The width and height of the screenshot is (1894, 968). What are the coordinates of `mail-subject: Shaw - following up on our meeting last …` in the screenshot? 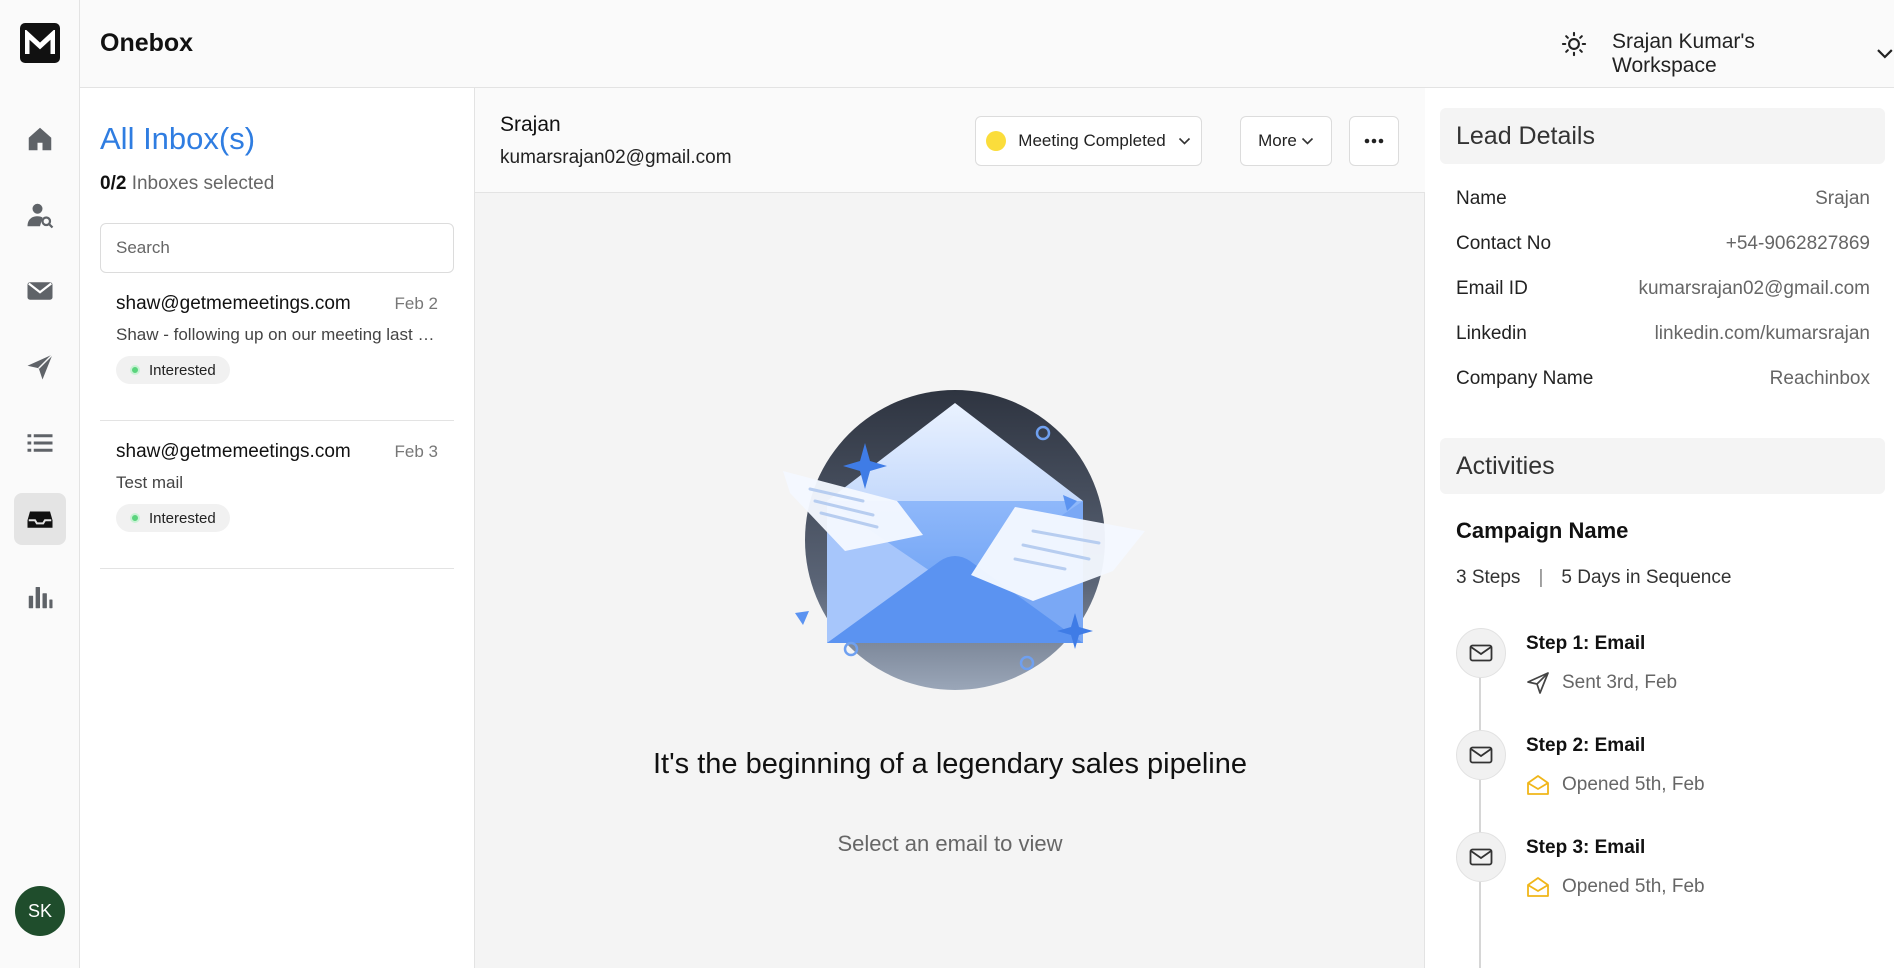 It's located at (278, 334).